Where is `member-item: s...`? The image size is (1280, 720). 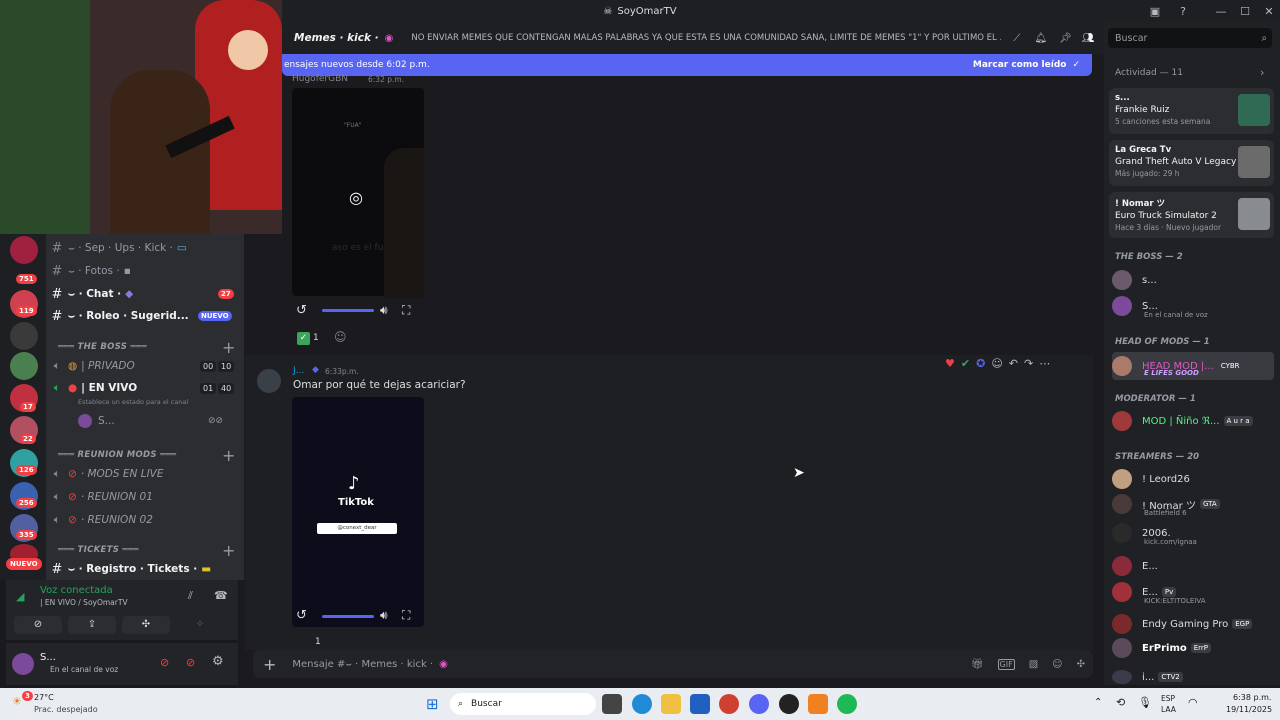
member-item: s... is located at coordinates (1193, 280).